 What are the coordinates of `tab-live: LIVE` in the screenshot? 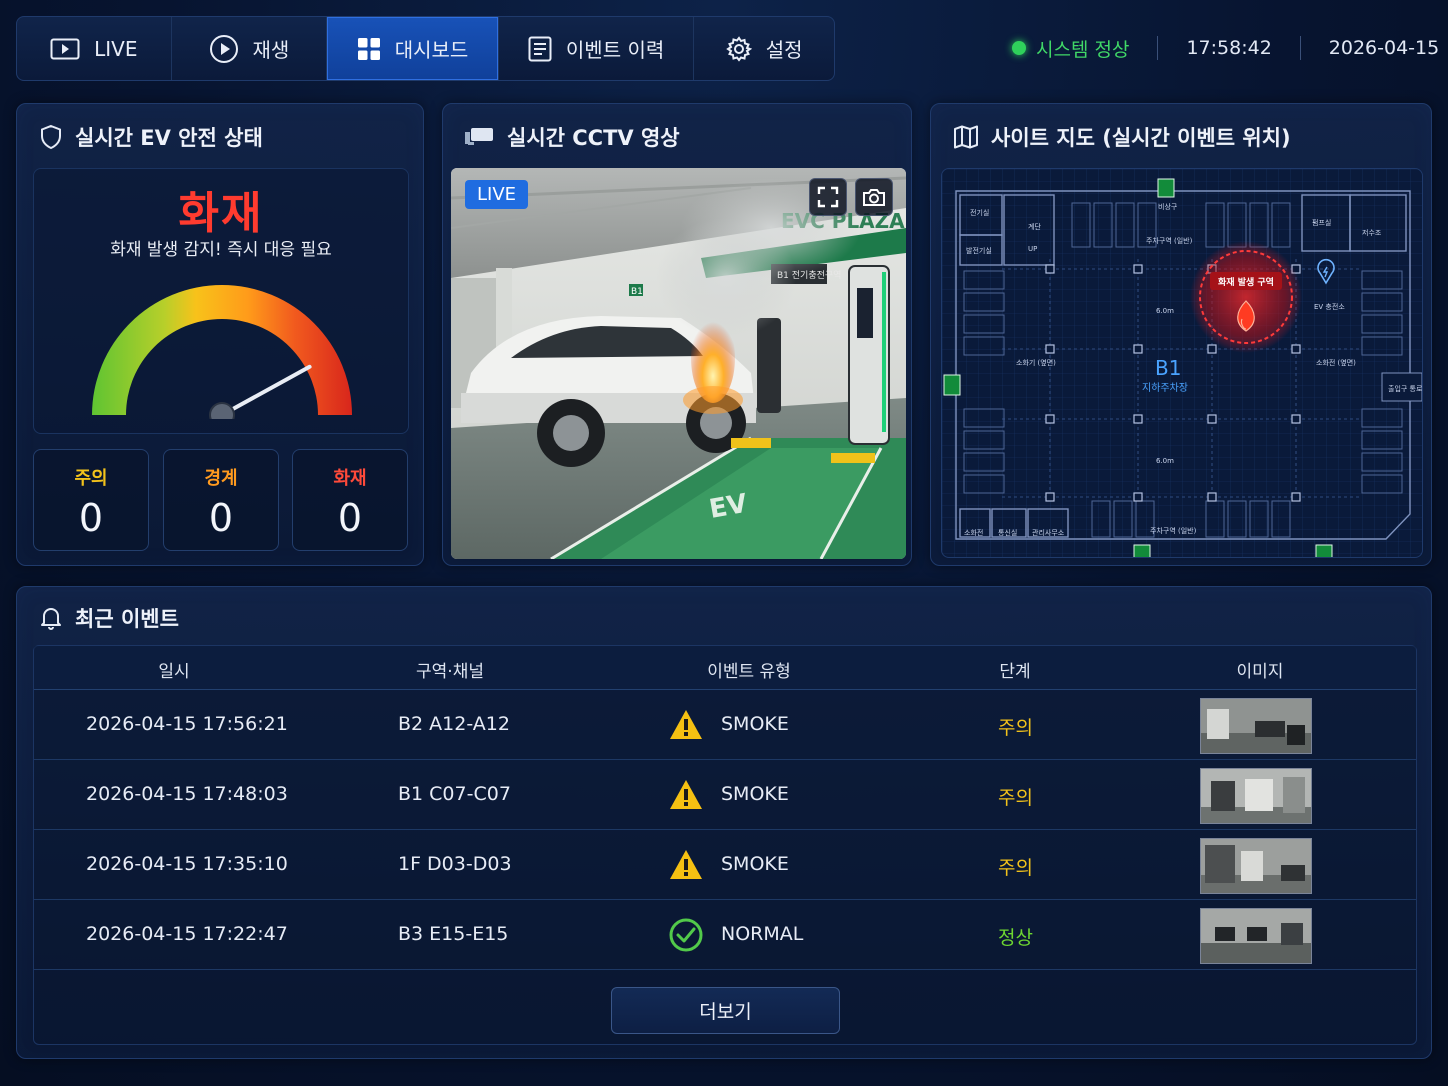 It's located at (94, 48).